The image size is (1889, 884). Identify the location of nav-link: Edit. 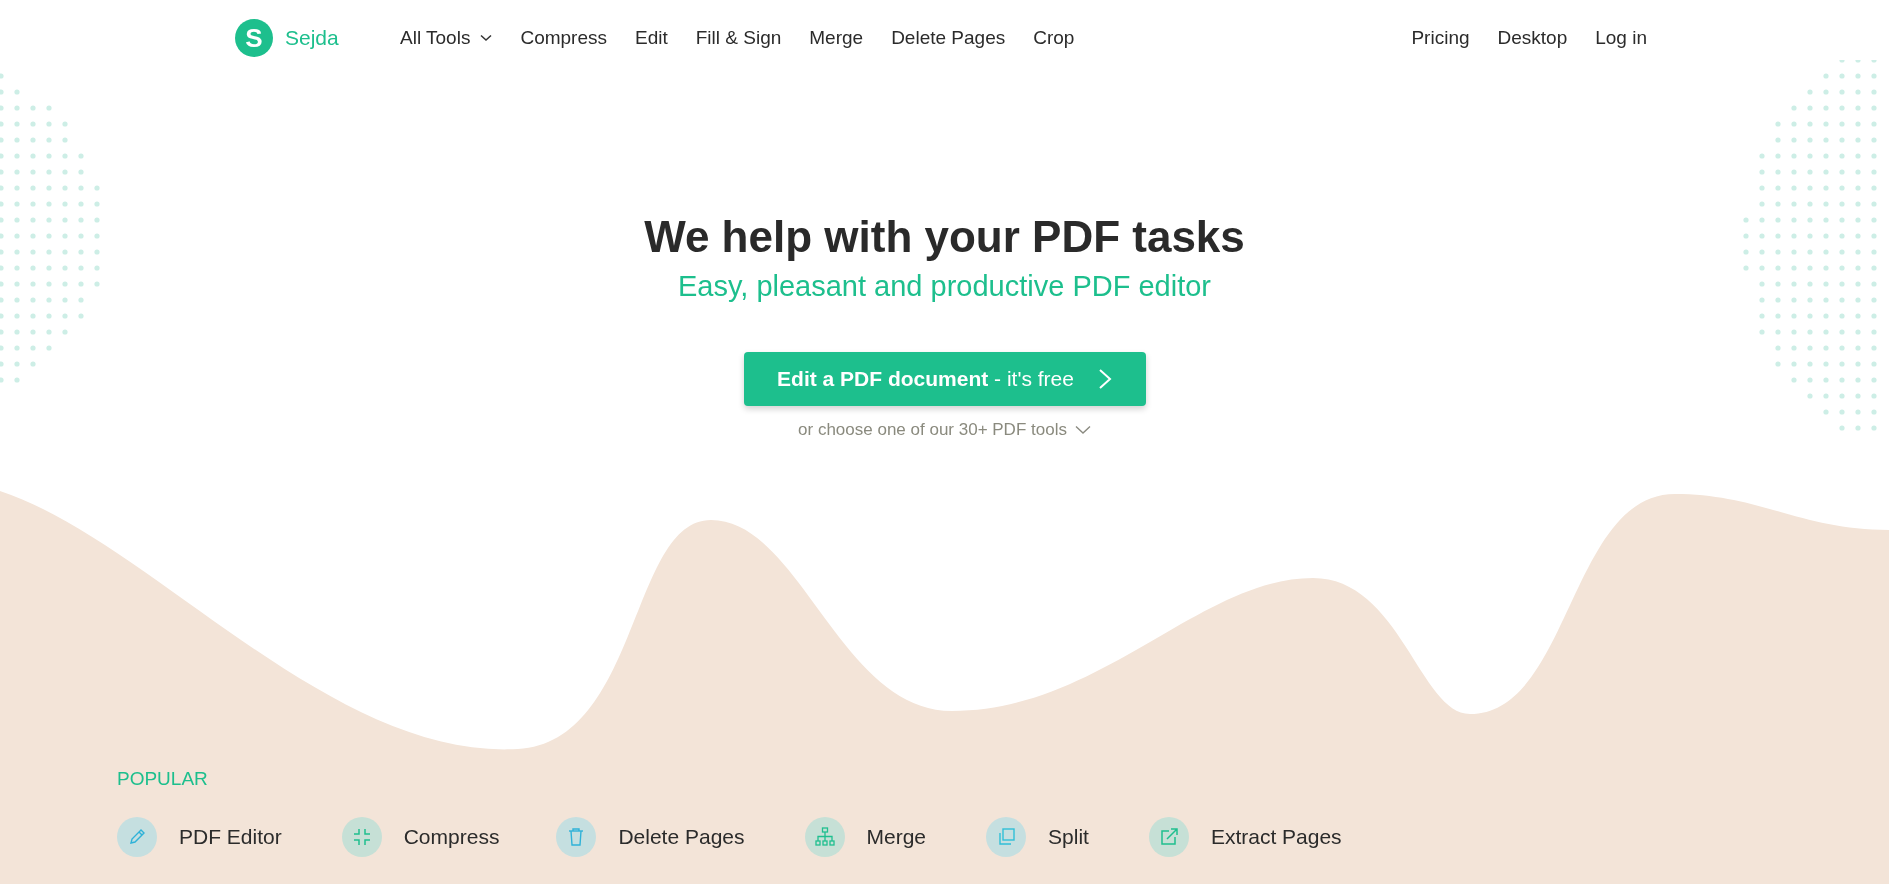
(651, 38).